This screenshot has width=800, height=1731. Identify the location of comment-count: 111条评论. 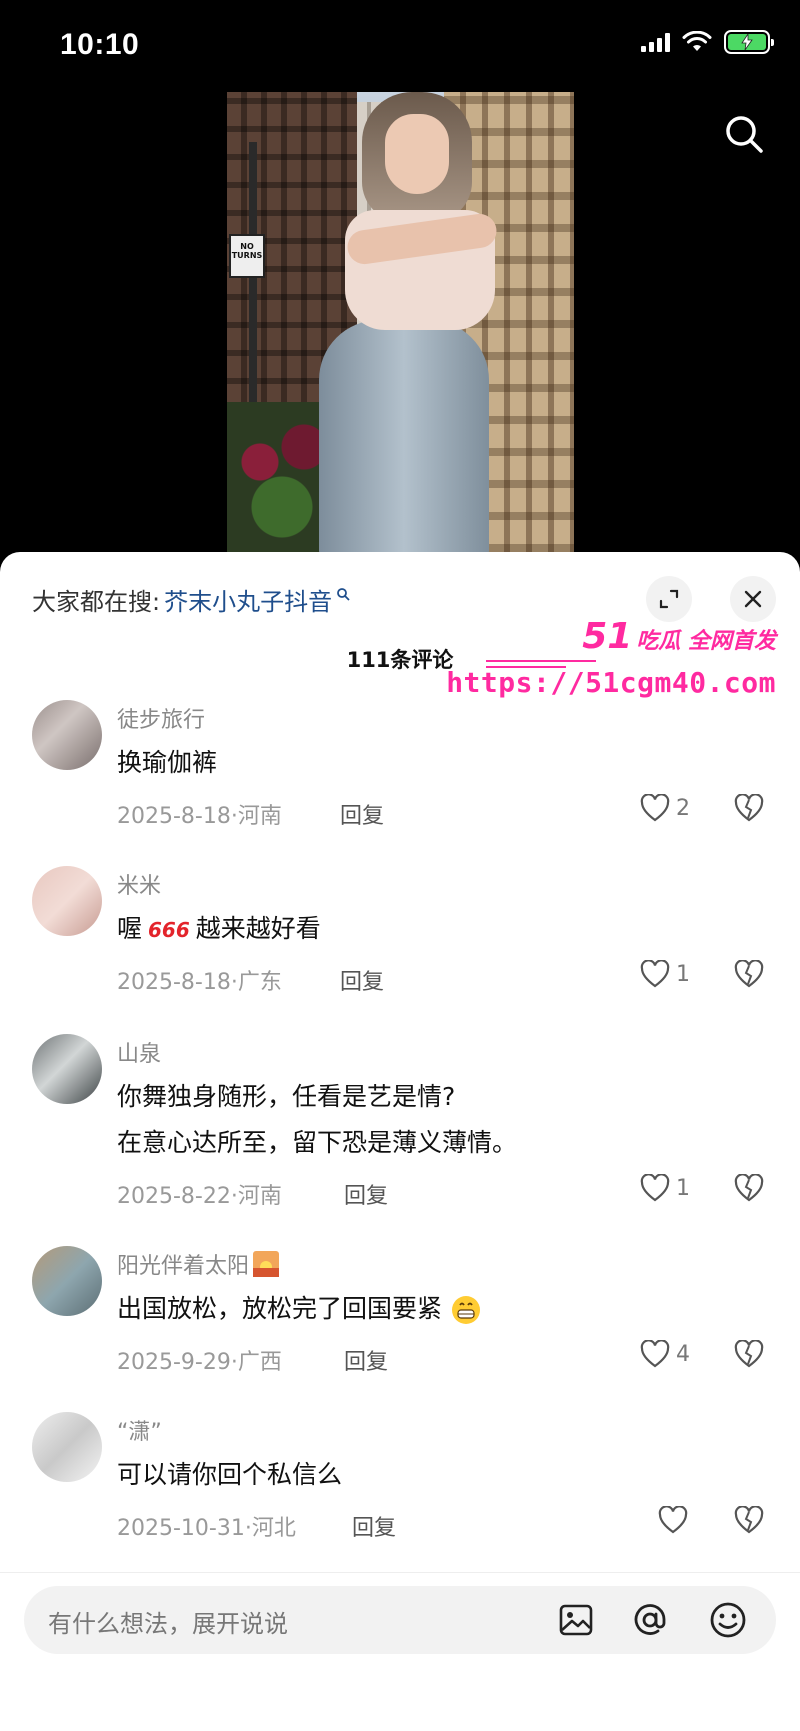
(400, 660).